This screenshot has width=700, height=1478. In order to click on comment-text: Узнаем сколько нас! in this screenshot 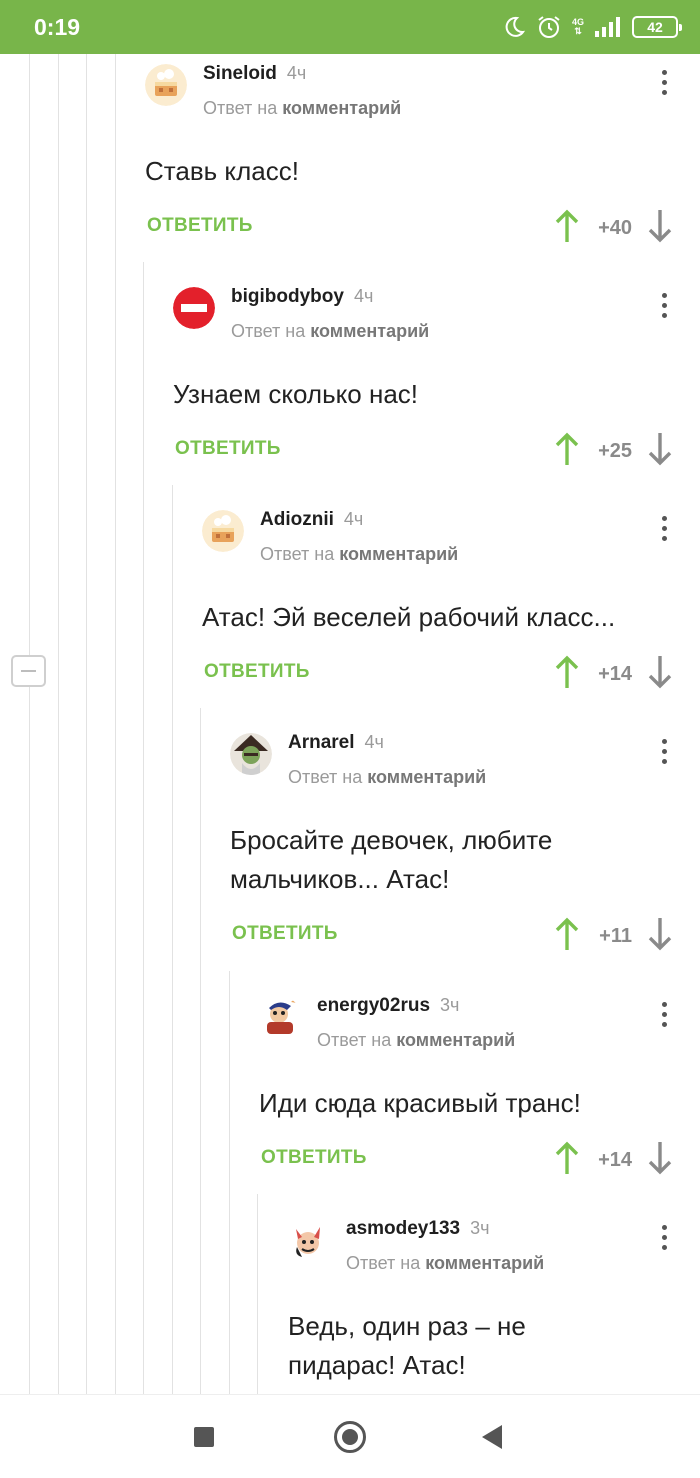, I will do `click(296, 394)`.